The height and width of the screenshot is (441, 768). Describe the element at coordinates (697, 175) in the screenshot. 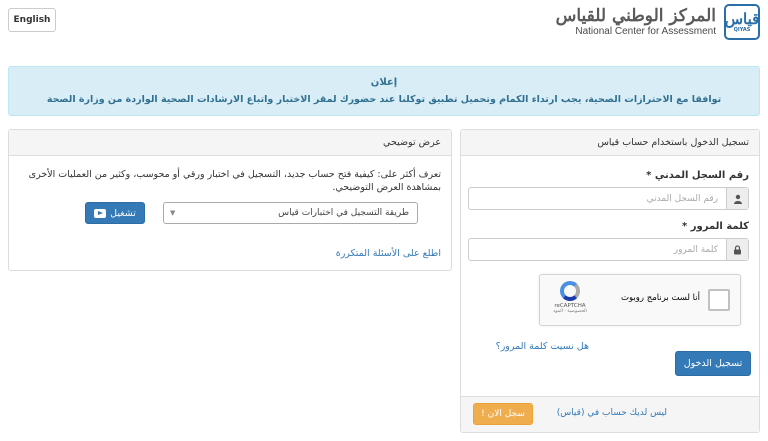

I see `civil-id-label: رقم السجل المدني *` at that location.